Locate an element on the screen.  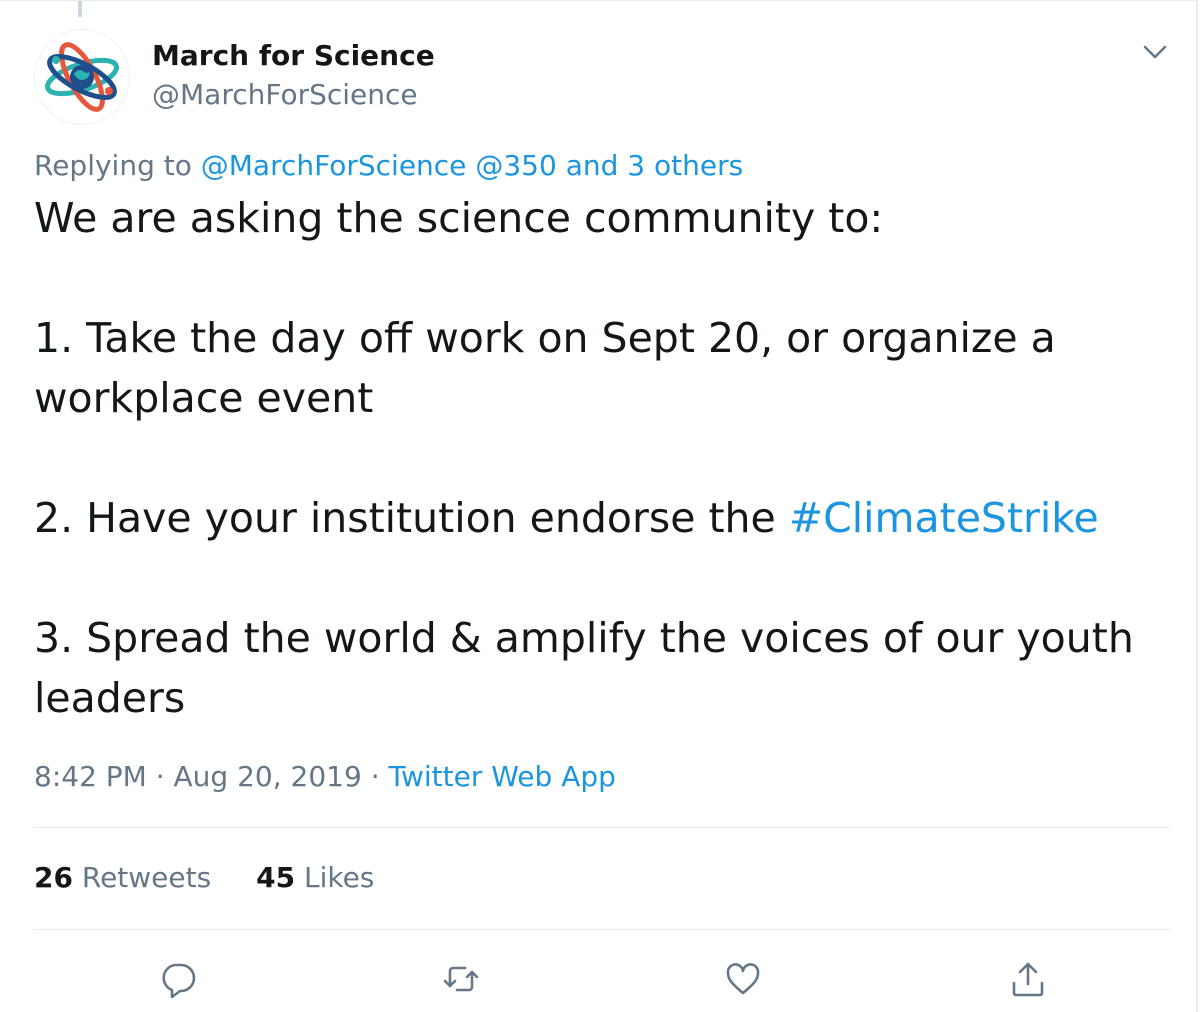
reply-icon is located at coordinates (179, 981).